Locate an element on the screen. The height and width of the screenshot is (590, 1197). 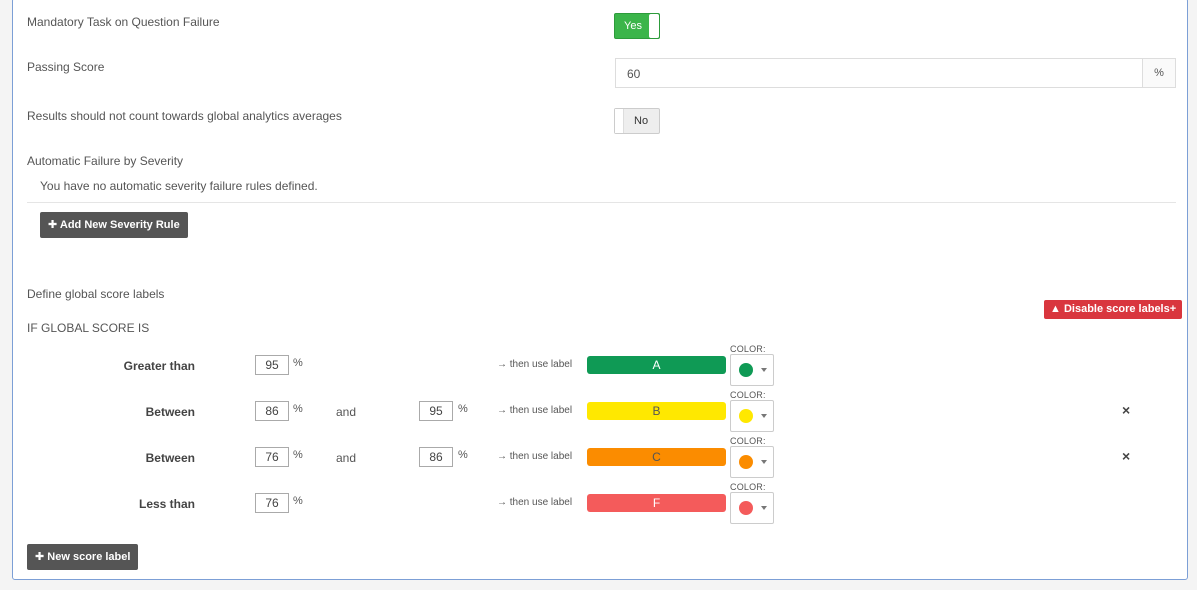
score-label-text: C is located at coordinates (656, 457).